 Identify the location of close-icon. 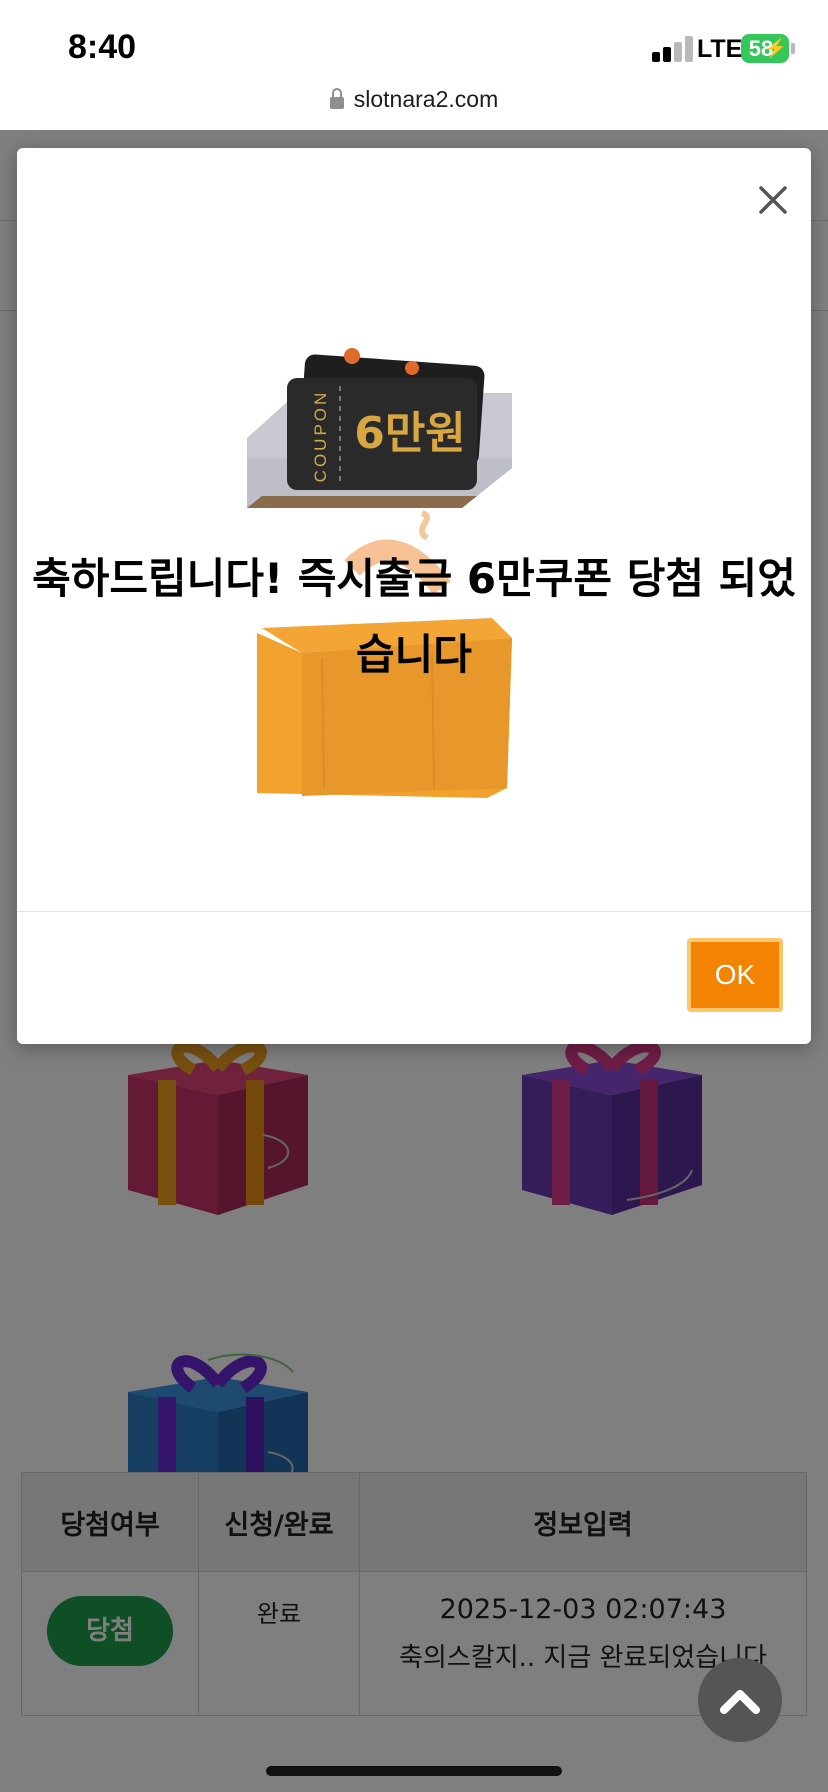
(773, 200).